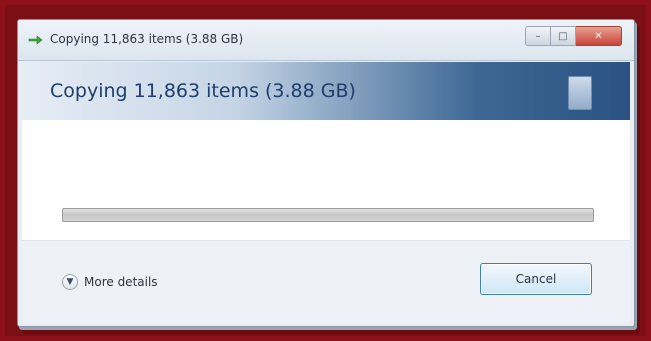  I want to click on close-button: ✕, so click(599, 36).